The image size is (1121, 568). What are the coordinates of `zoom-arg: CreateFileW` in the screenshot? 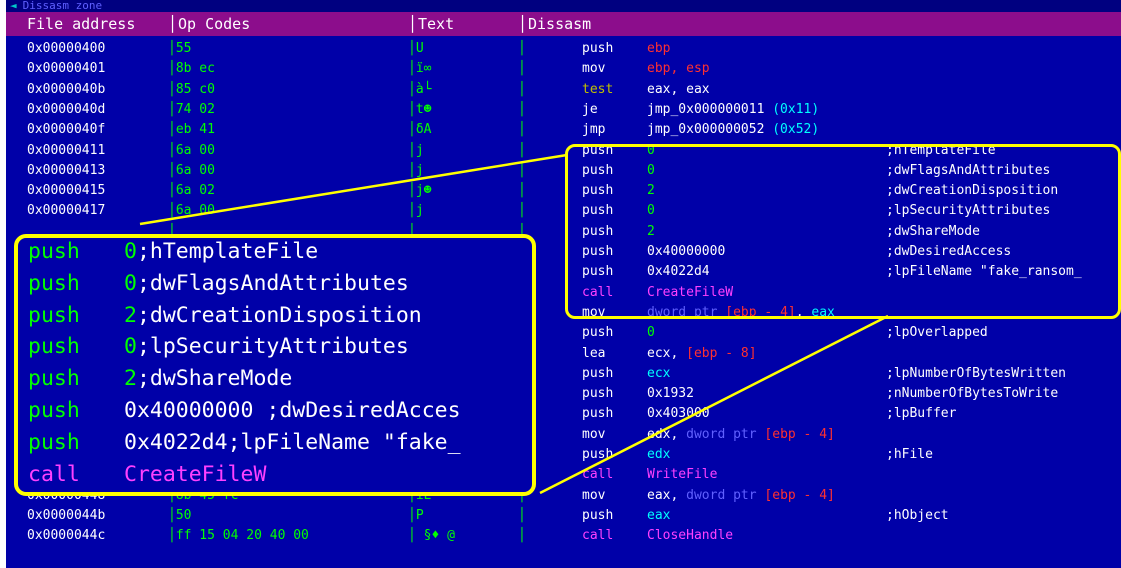 It's located at (195, 474).